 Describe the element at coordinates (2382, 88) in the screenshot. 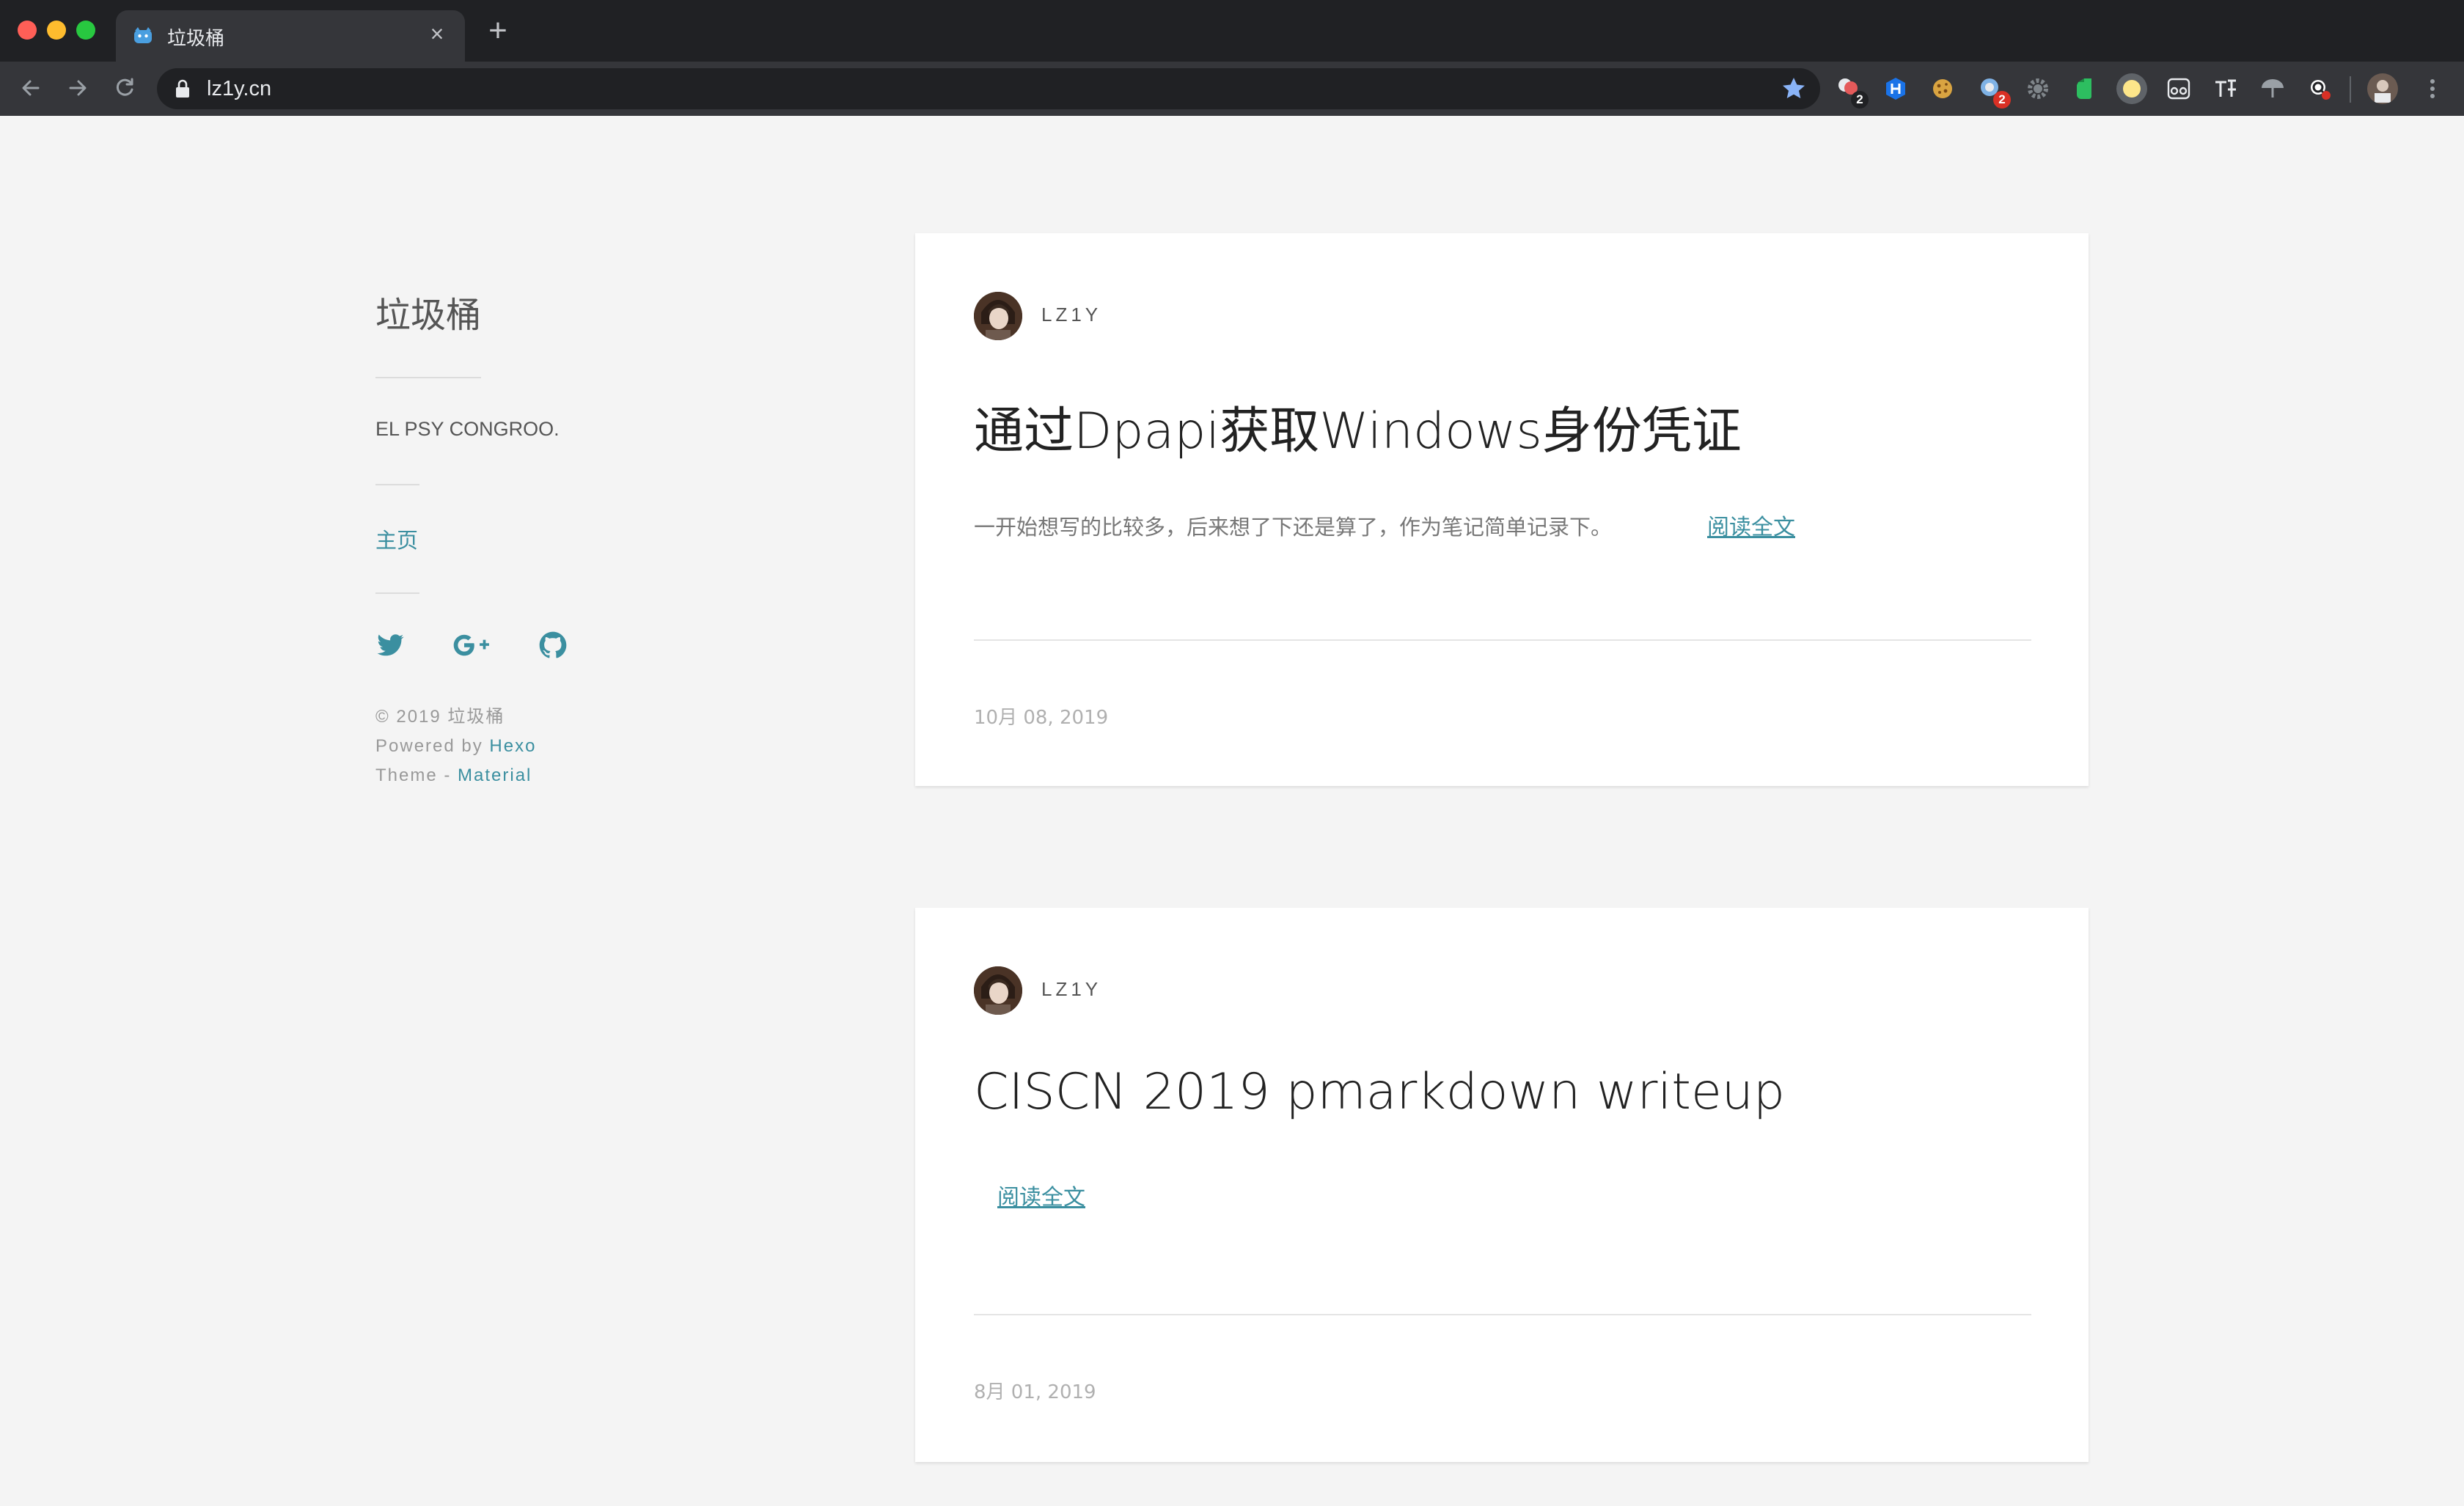

I see `profile-avatar` at that location.